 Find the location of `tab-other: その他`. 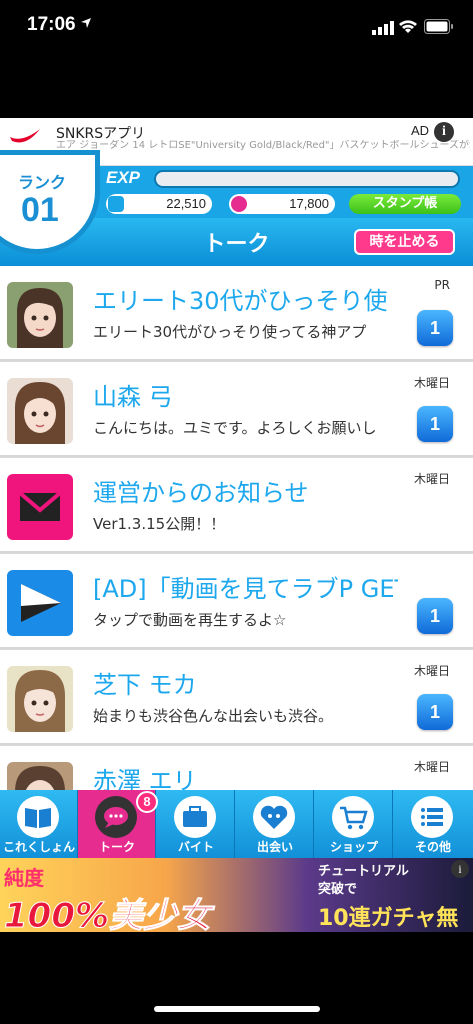

tab-other: その他 is located at coordinates (433, 824).